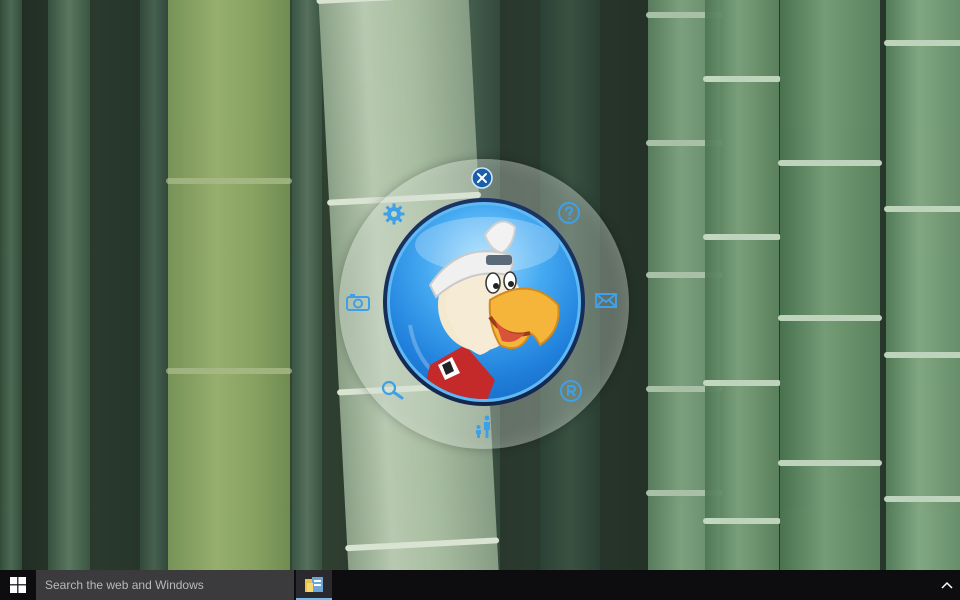  I want to click on file-explorer-icon, so click(314, 584).